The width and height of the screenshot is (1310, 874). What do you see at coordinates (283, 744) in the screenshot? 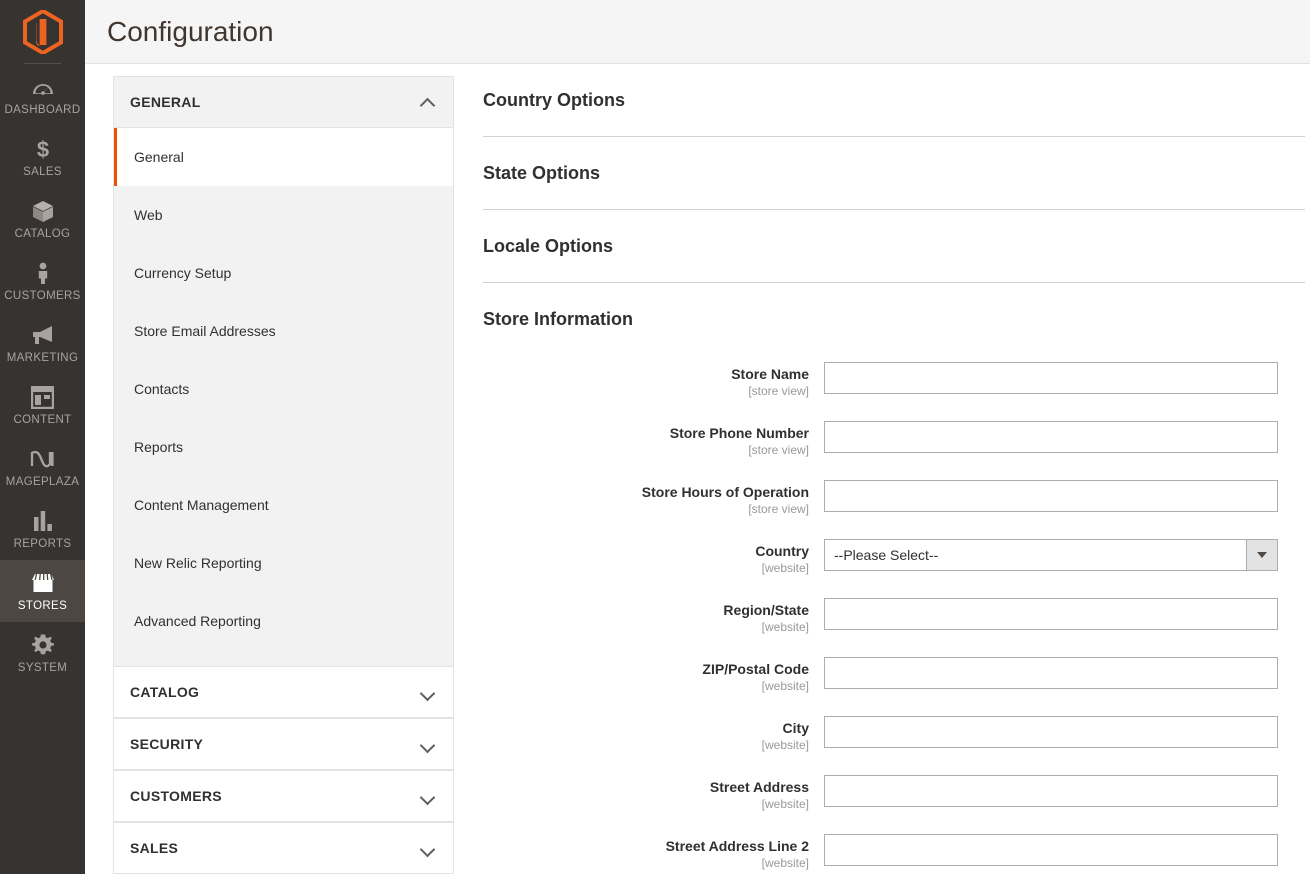
I see `config-section-security: SECURITY` at bounding box center [283, 744].